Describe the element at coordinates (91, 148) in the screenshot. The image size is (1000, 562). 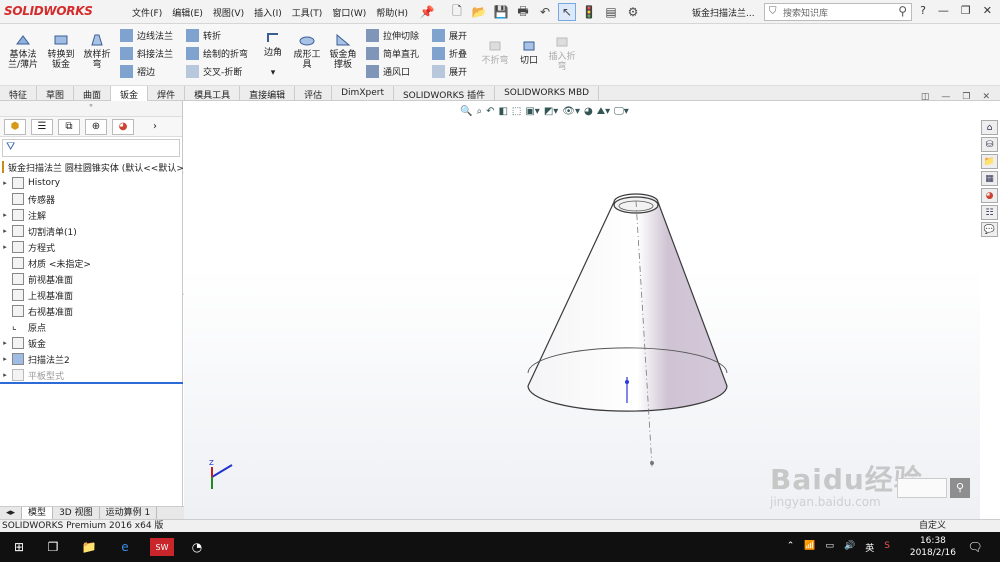
I see `filter-icon: ⛛` at that location.